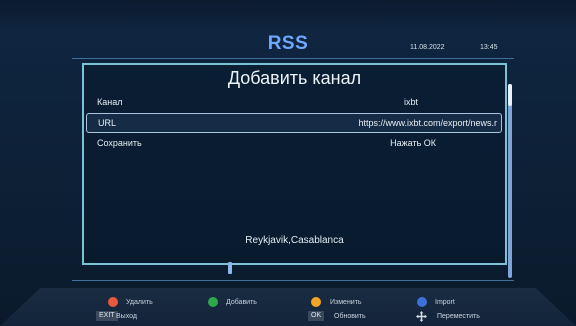 The image size is (576, 326). Describe the element at coordinates (294, 240) in the screenshot. I see `location-text: Reykjavik,Casablanca` at that location.